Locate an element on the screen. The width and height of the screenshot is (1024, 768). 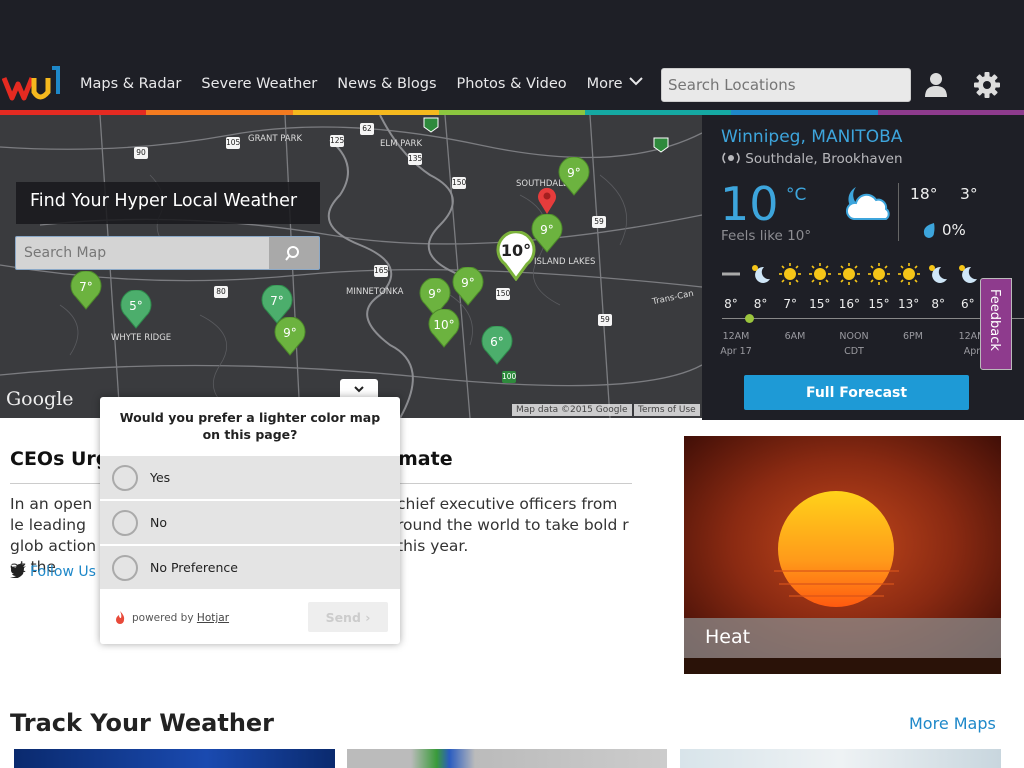
feedback-tab: Feedback is located at coordinates (996, 324).